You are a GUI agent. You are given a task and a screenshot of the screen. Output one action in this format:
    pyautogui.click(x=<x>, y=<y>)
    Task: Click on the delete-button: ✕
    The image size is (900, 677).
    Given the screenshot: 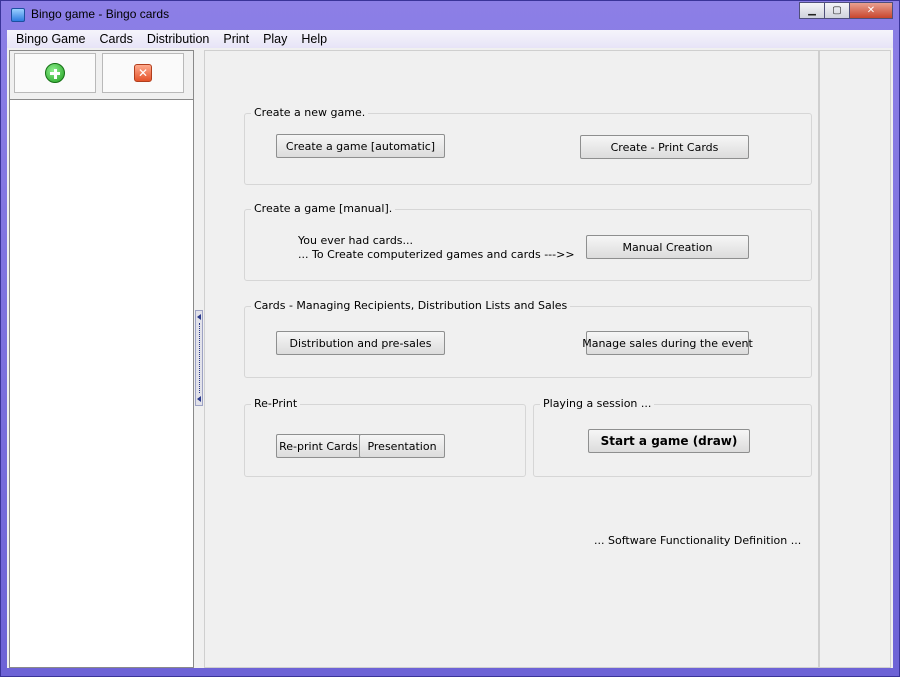 What is the action you would take?
    pyautogui.click(x=143, y=73)
    